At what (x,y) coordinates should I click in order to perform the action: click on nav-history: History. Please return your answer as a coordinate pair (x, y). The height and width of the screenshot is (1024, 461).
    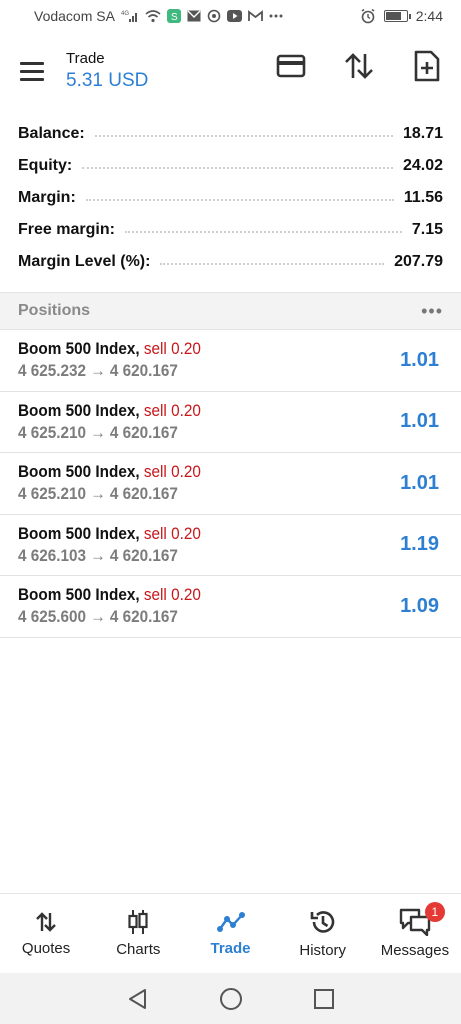
    Looking at the image, I should click on (323, 933).